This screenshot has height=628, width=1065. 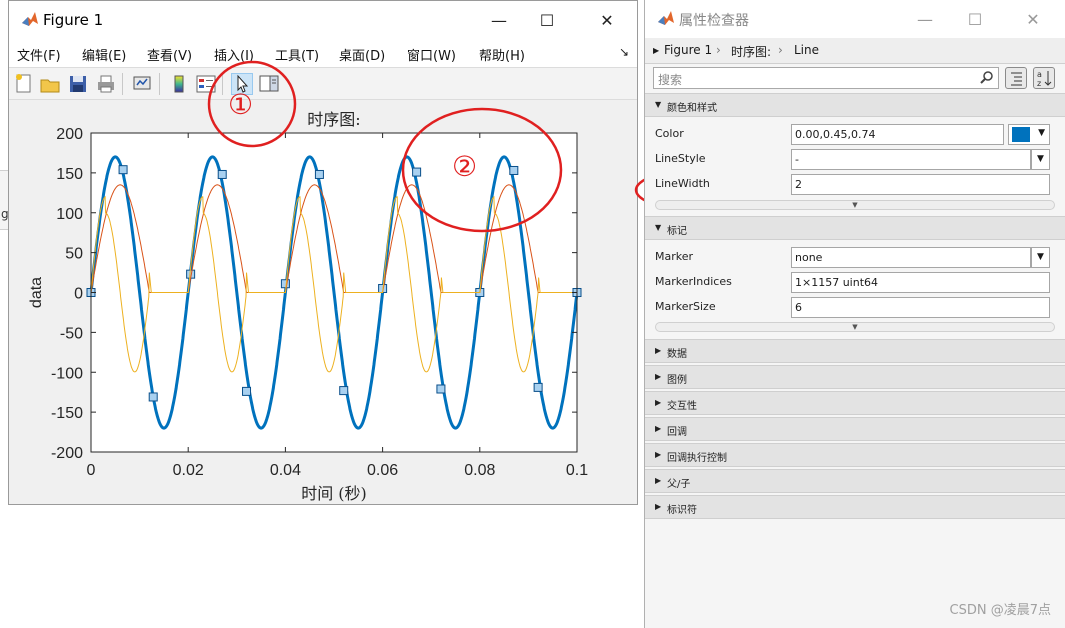 I want to click on section-callbacks: ▶ 回调, so click(x=855, y=429).